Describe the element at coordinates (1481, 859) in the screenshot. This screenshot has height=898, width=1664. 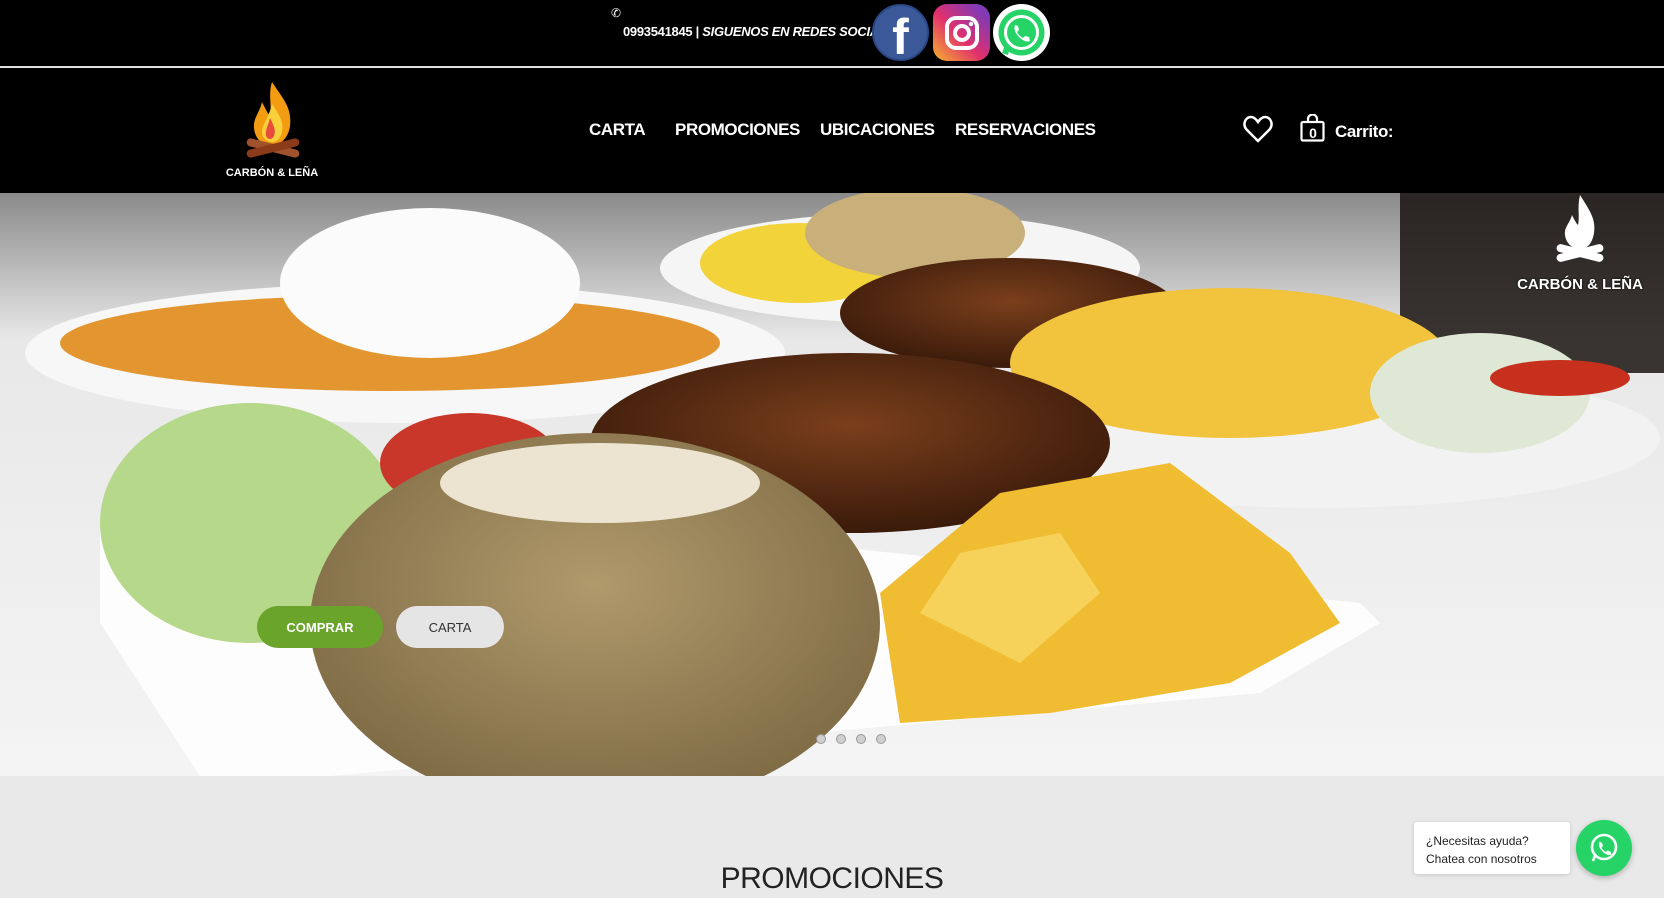
I see `help-line-2: Chatea con nosotros` at that location.